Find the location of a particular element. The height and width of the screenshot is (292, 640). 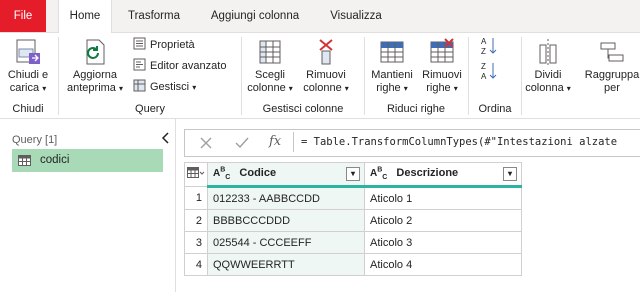

tab-visualizza: Visualizza is located at coordinates (356, 16).